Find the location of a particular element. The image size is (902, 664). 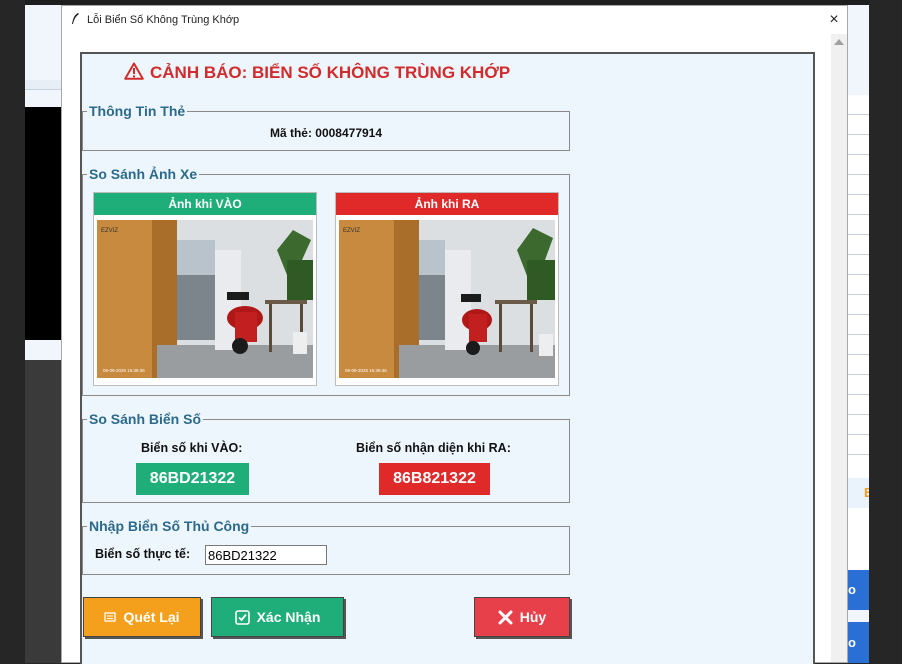

x-icon is located at coordinates (505, 617).